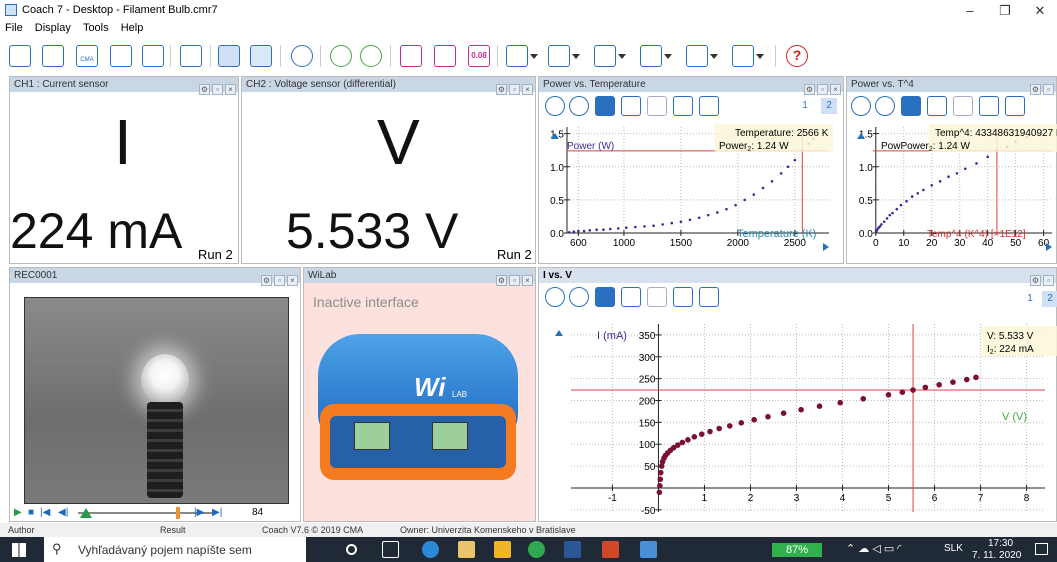 The image size is (1057, 562). I want to click on clock-date: 7. 11. 2020, so click(996, 555).